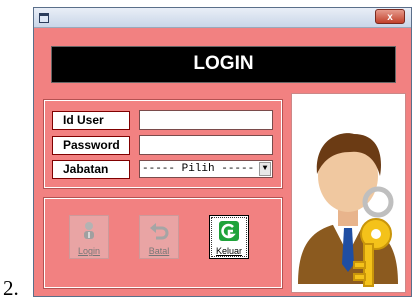  Describe the element at coordinates (159, 251) in the screenshot. I see `cancel-button-label: Batal` at that location.